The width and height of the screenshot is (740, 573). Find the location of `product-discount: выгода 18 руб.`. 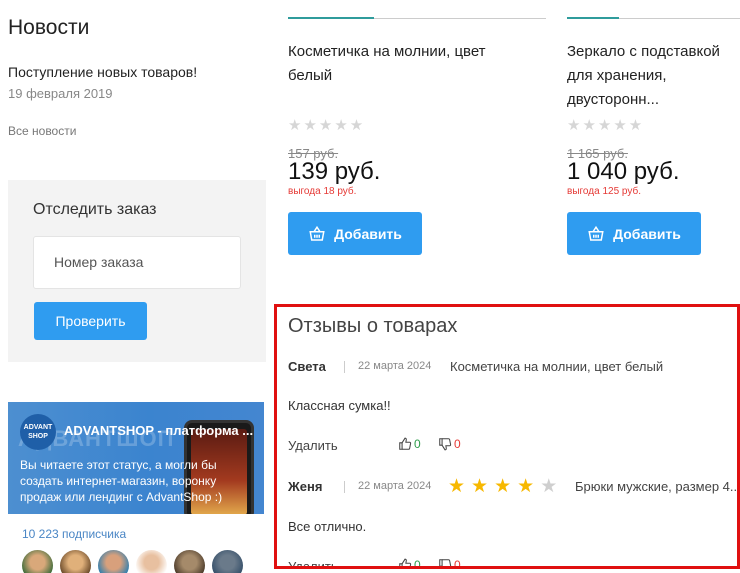

product-discount: выгода 18 руб. is located at coordinates (322, 191).